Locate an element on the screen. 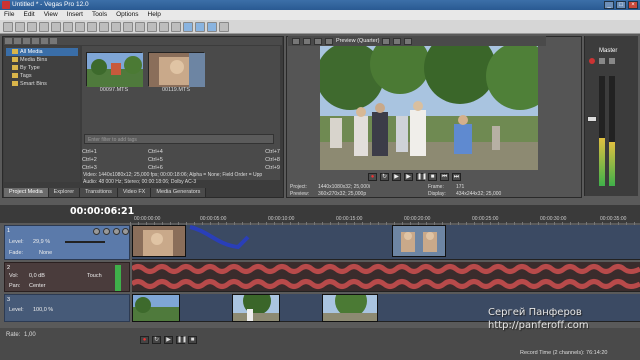 This screenshot has height=360, width=640. close-button: × is located at coordinates (633, 5).